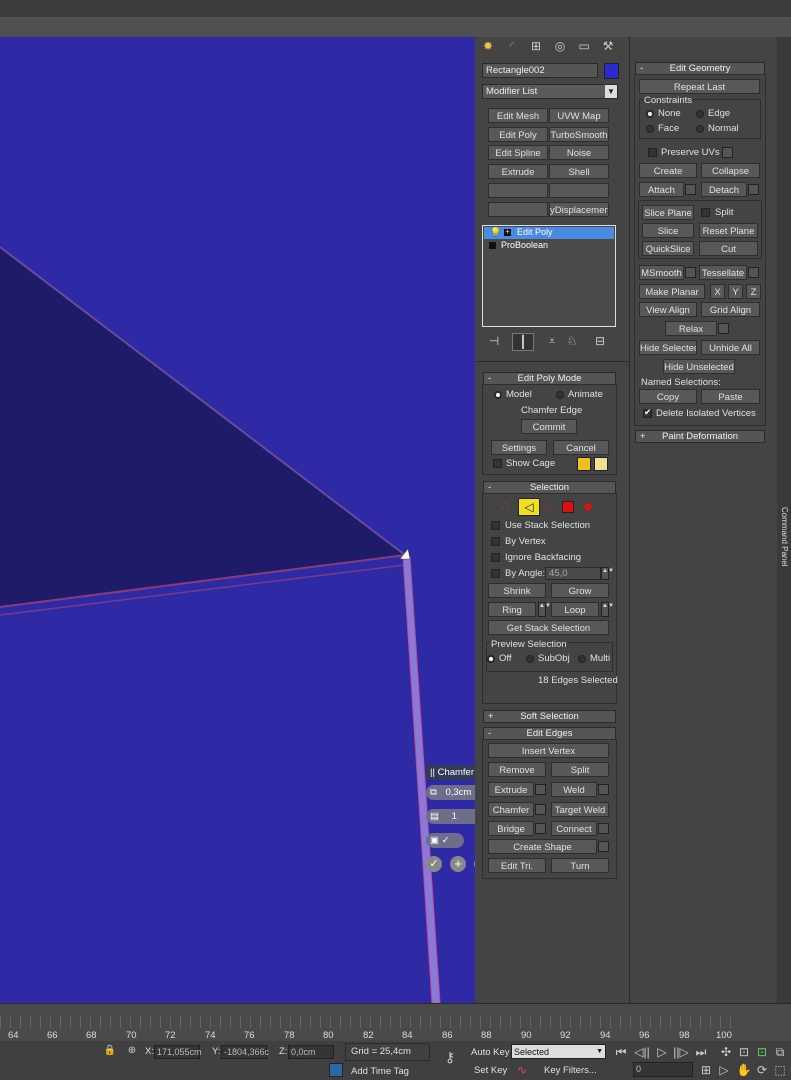  I want to click on goto-start-icon: ⏮, so click(621, 1052).